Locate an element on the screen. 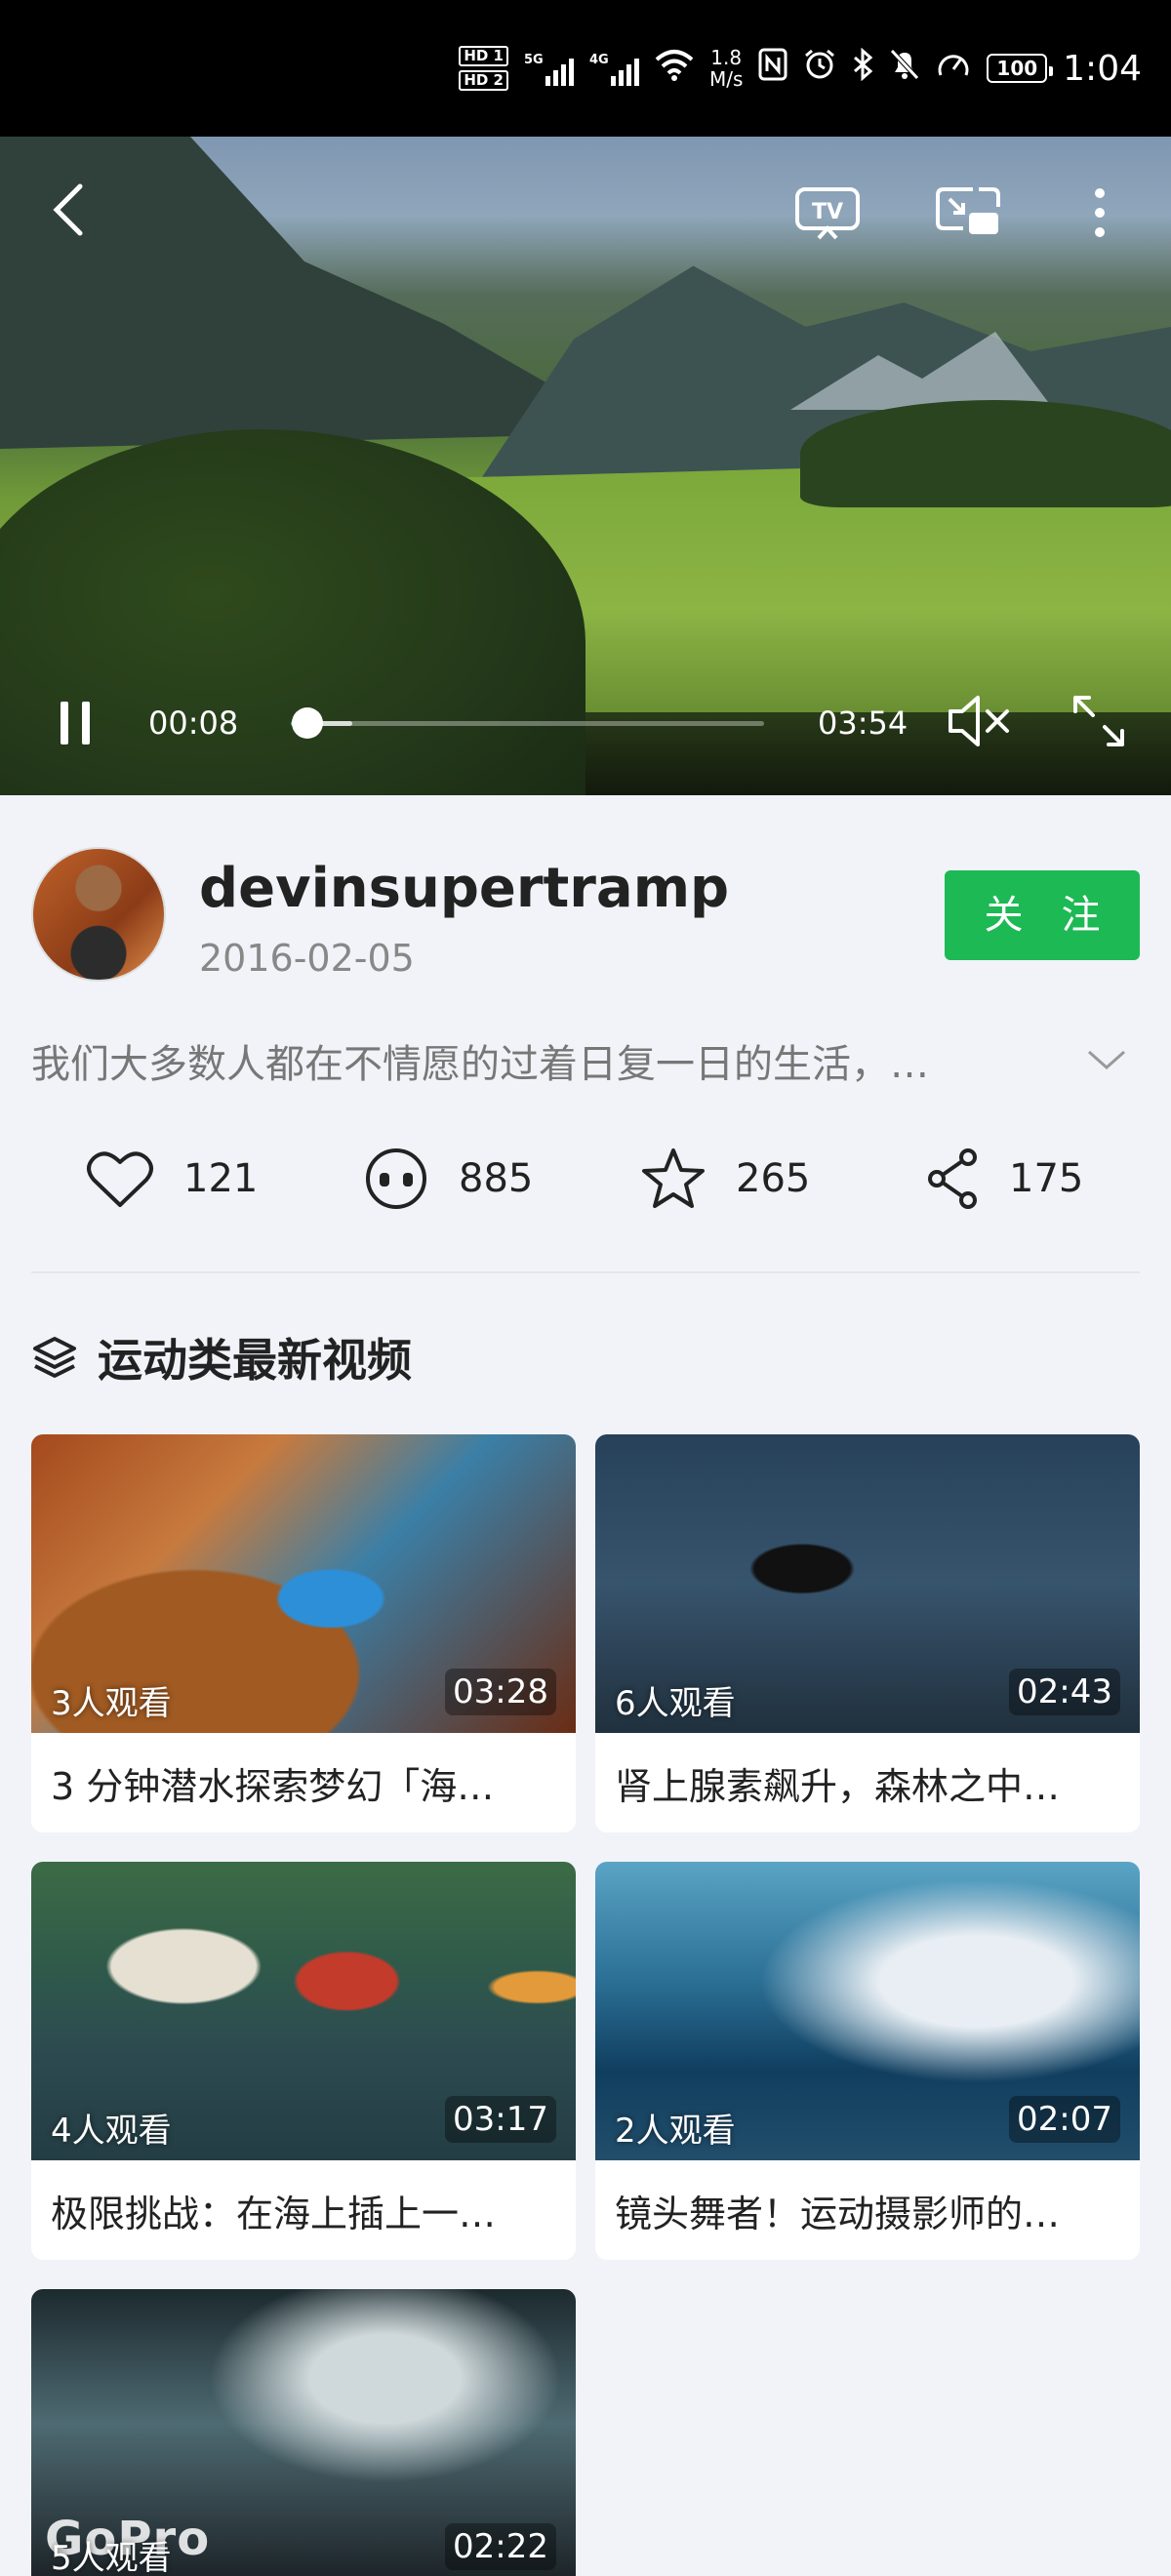 The width and height of the screenshot is (1171, 2576). pause-button is located at coordinates (75, 723).